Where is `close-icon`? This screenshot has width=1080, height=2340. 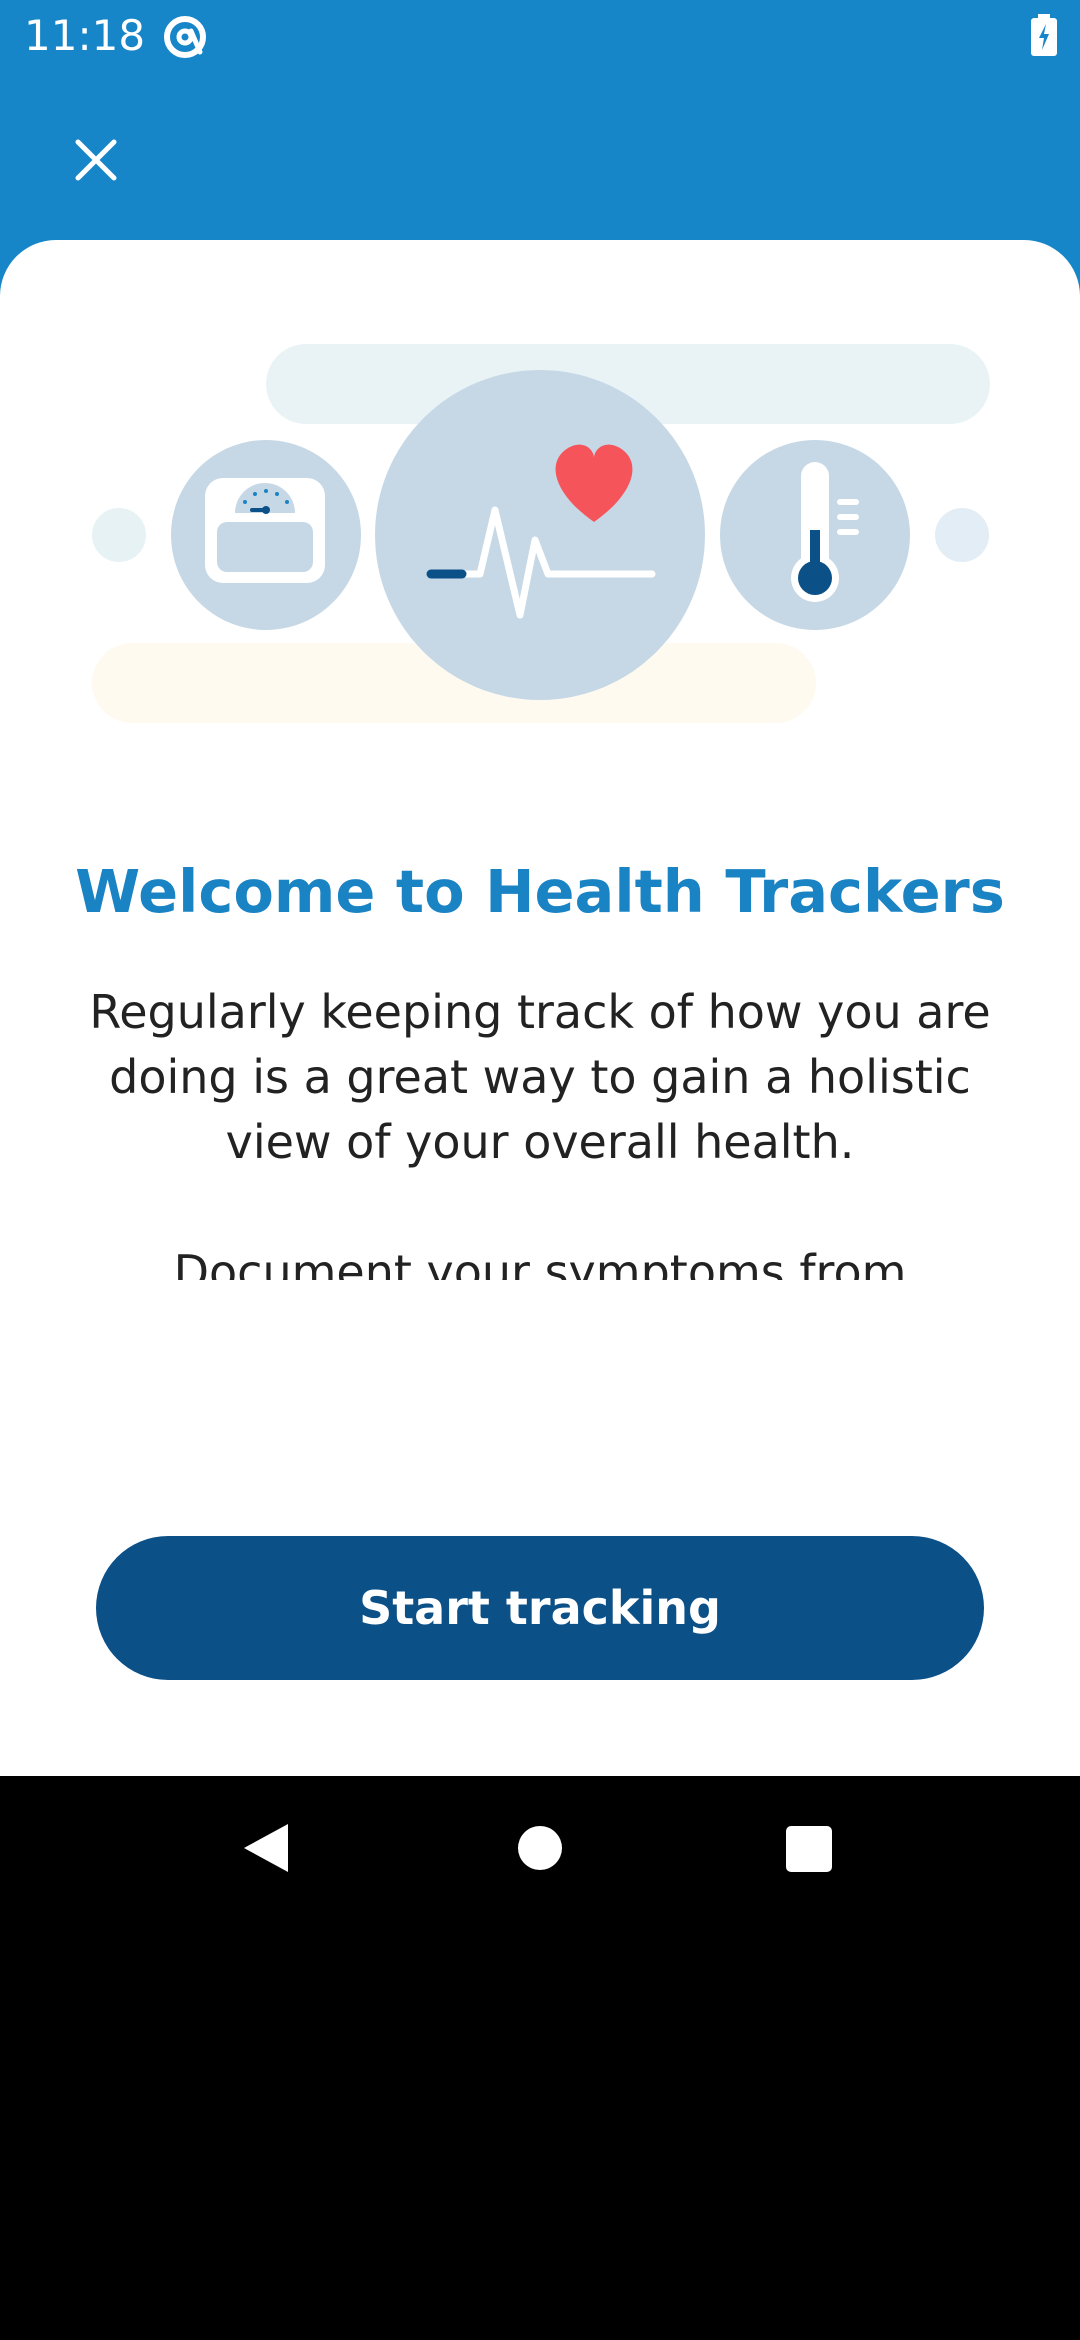
close-icon is located at coordinates (96, 160).